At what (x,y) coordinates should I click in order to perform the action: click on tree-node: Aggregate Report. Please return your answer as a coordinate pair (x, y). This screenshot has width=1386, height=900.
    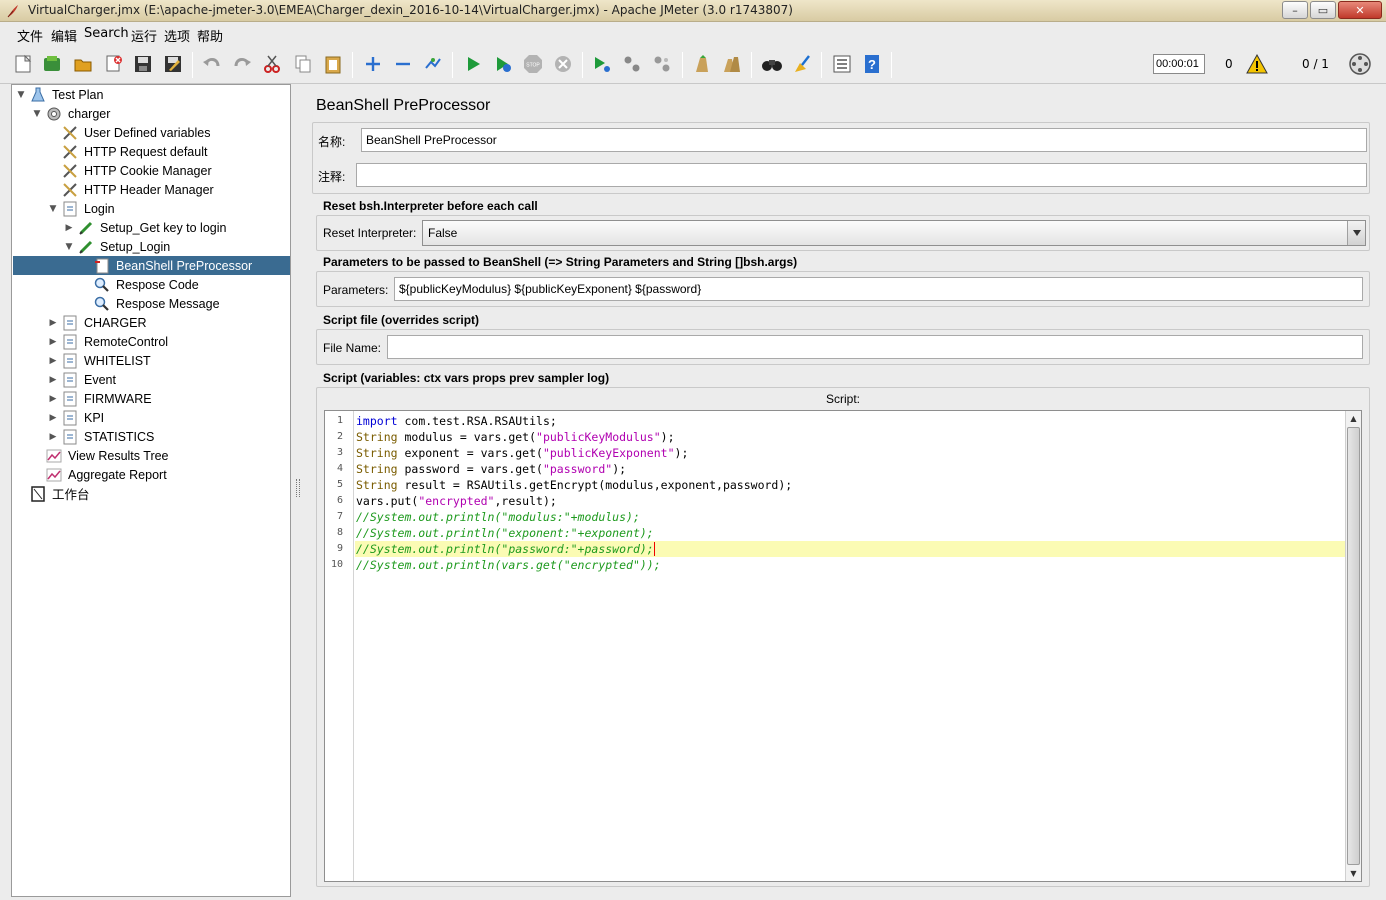
    Looking at the image, I should click on (100, 474).